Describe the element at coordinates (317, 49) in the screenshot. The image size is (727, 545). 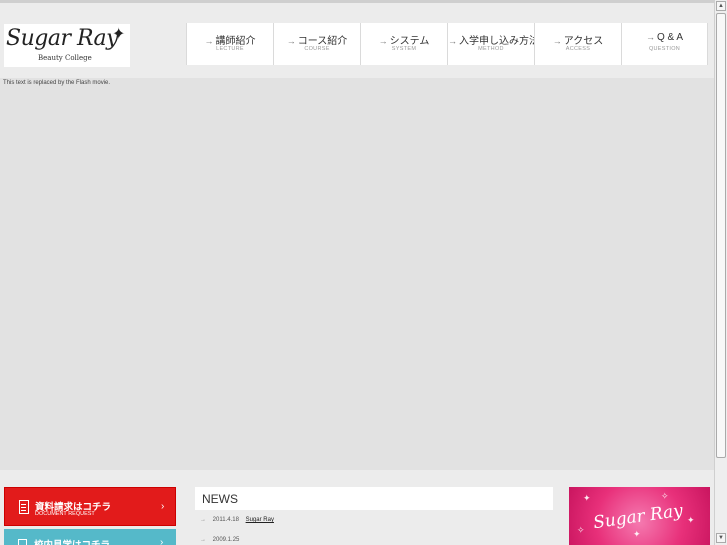
I see `nav-sublabel: COURSE` at that location.